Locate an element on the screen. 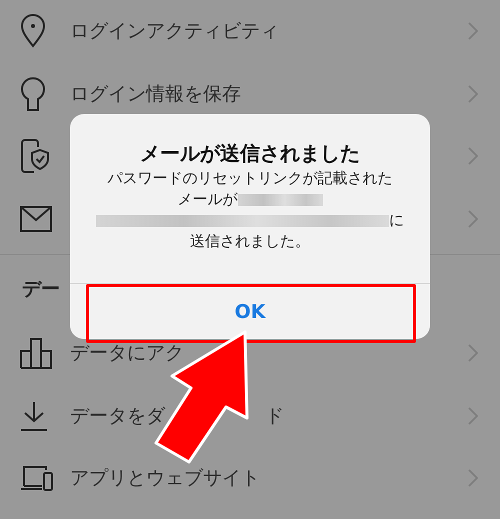  keyhole-icon is located at coordinates (33, 93).